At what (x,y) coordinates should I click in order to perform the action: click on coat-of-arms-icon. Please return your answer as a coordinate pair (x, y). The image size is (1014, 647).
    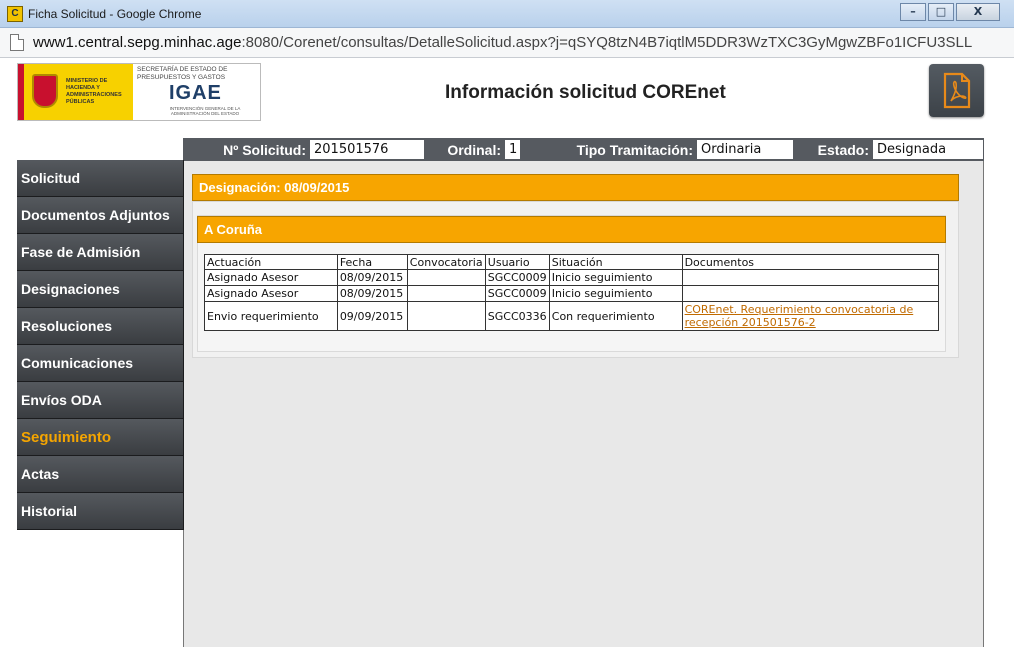
    Looking at the image, I should click on (45, 91).